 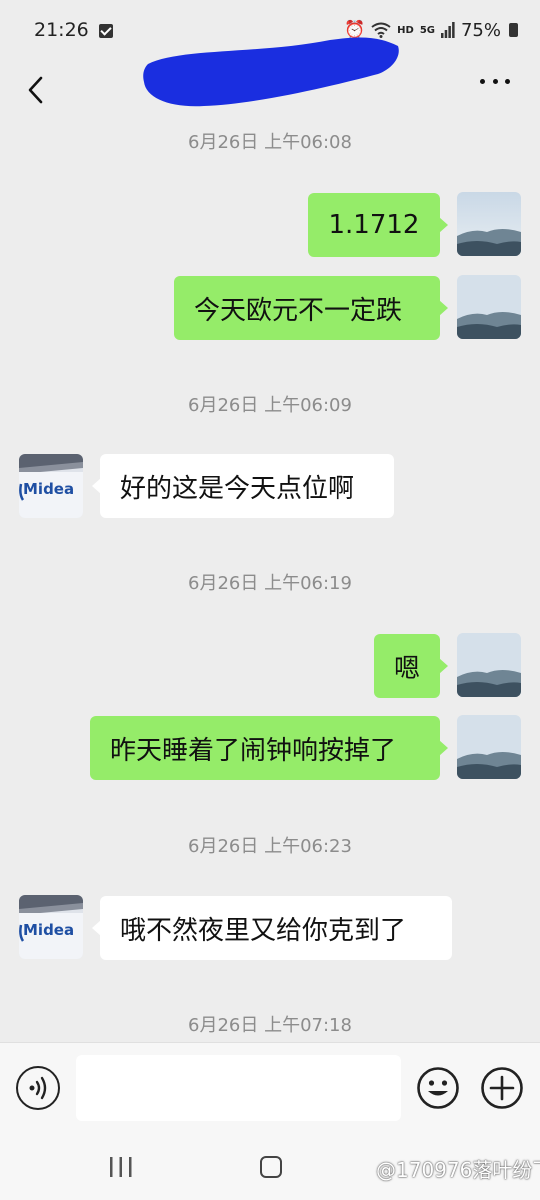 I want to click on message-bubble-sent: 嗯, so click(x=411, y=666).